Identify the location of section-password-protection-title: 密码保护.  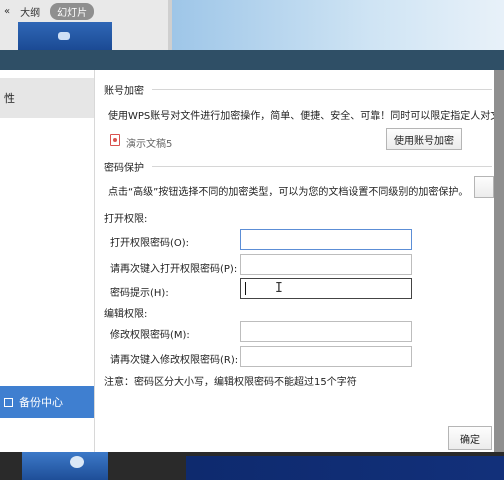
(124, 168).